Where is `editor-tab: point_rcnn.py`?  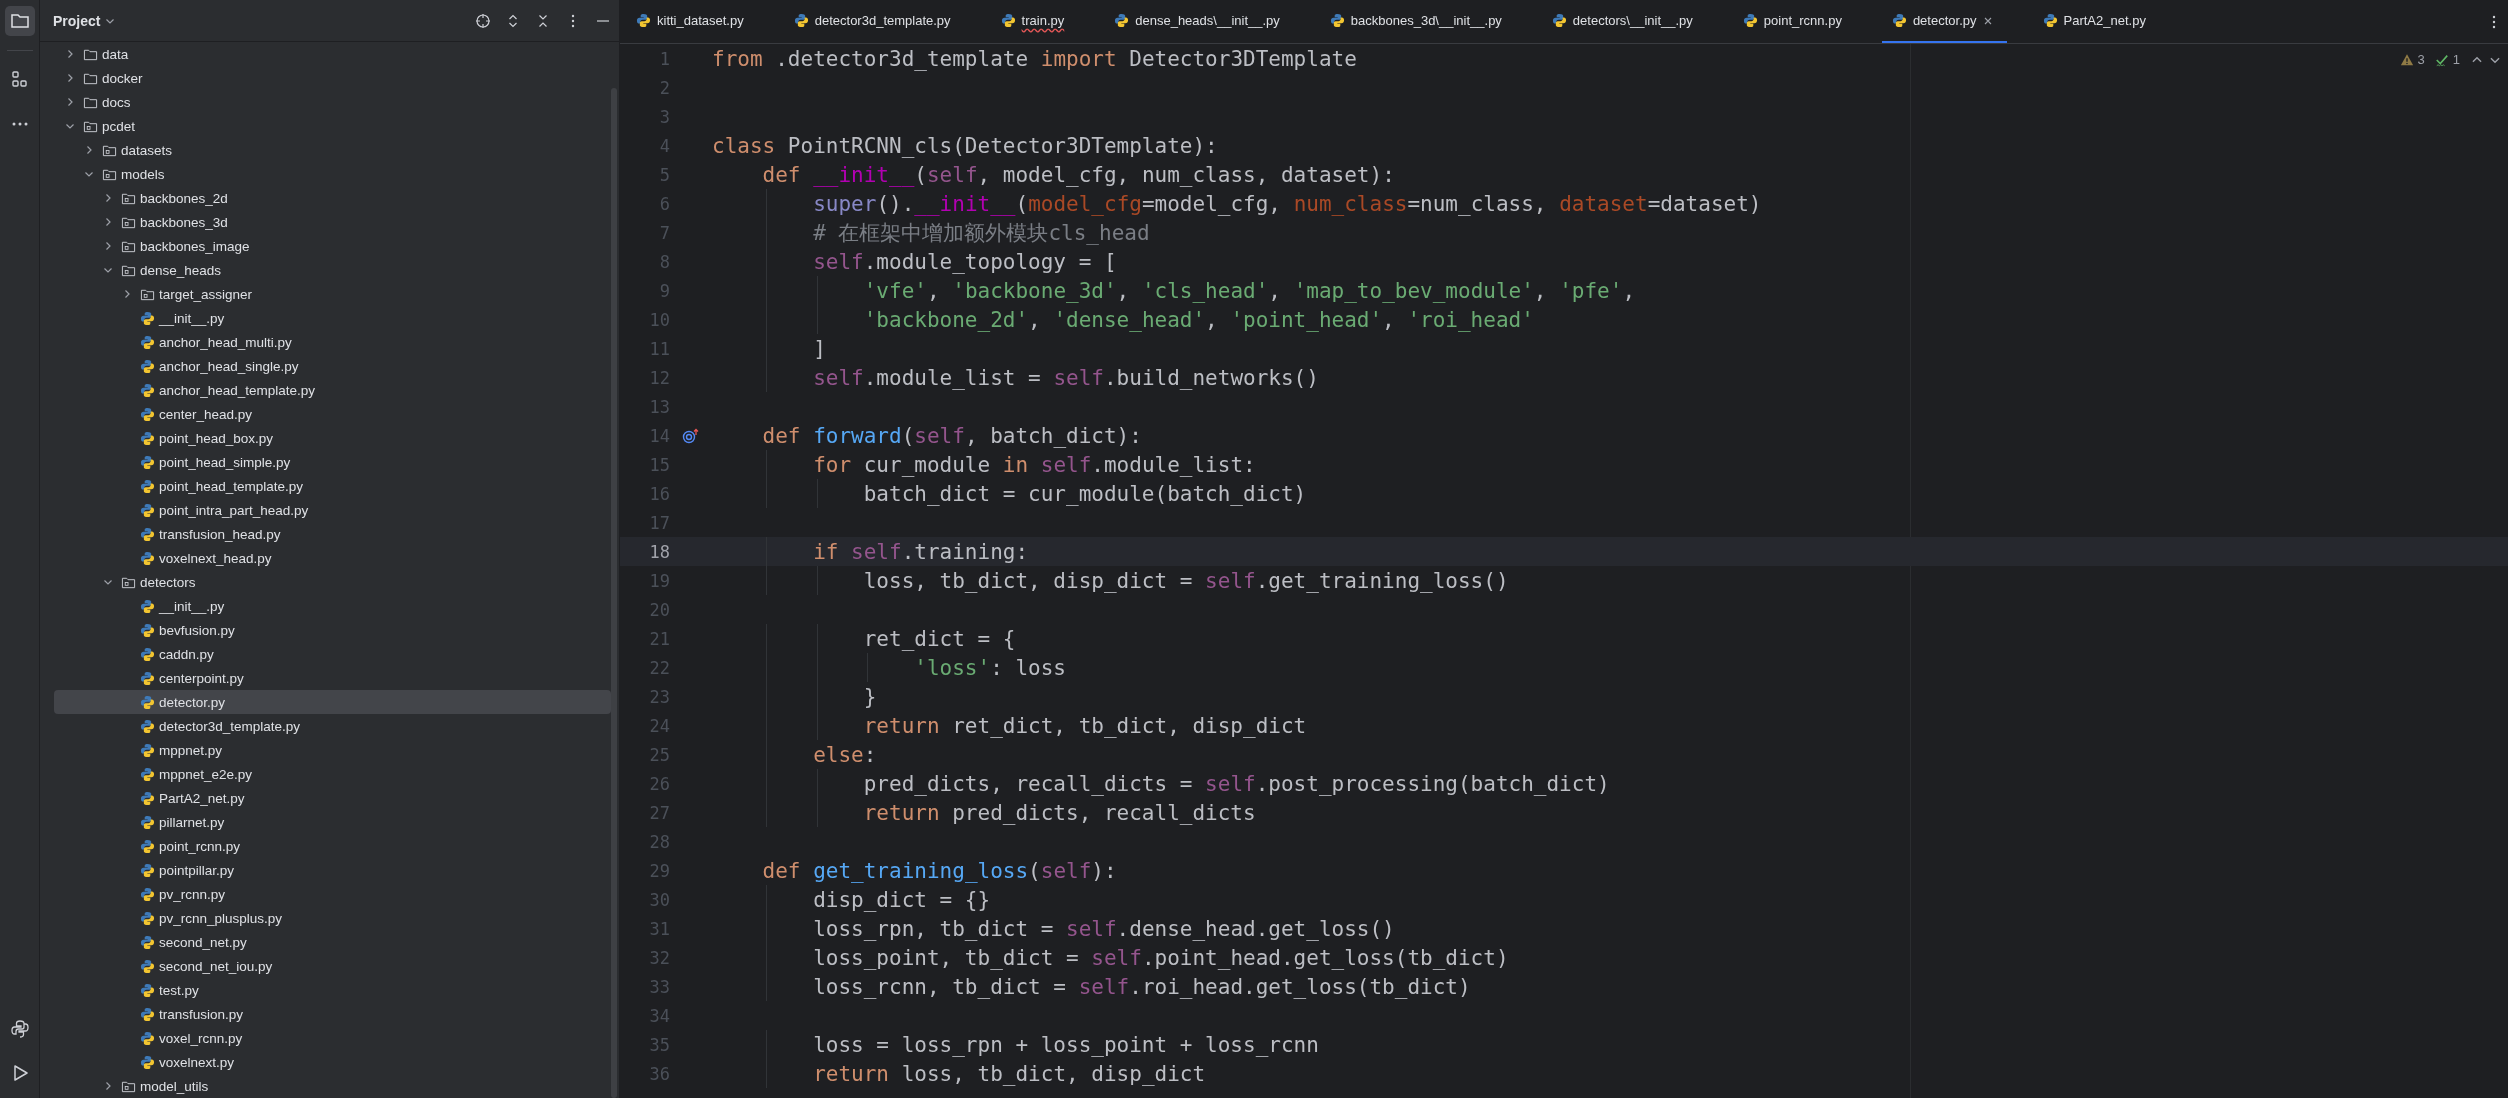 editor-tab: point_rcnn.py is located at coordinates (1794, 21).